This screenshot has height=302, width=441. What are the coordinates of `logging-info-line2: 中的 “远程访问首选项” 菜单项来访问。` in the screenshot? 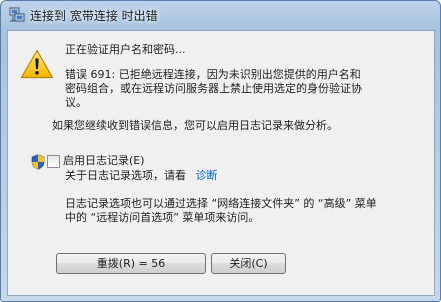 It's located at (162, 217).